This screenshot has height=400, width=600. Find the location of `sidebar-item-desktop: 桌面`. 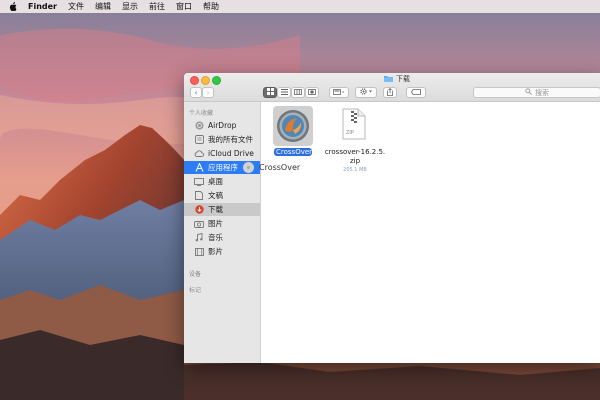

sidebar-item-desktop: 桌面 is located at coordinates (222, 181).